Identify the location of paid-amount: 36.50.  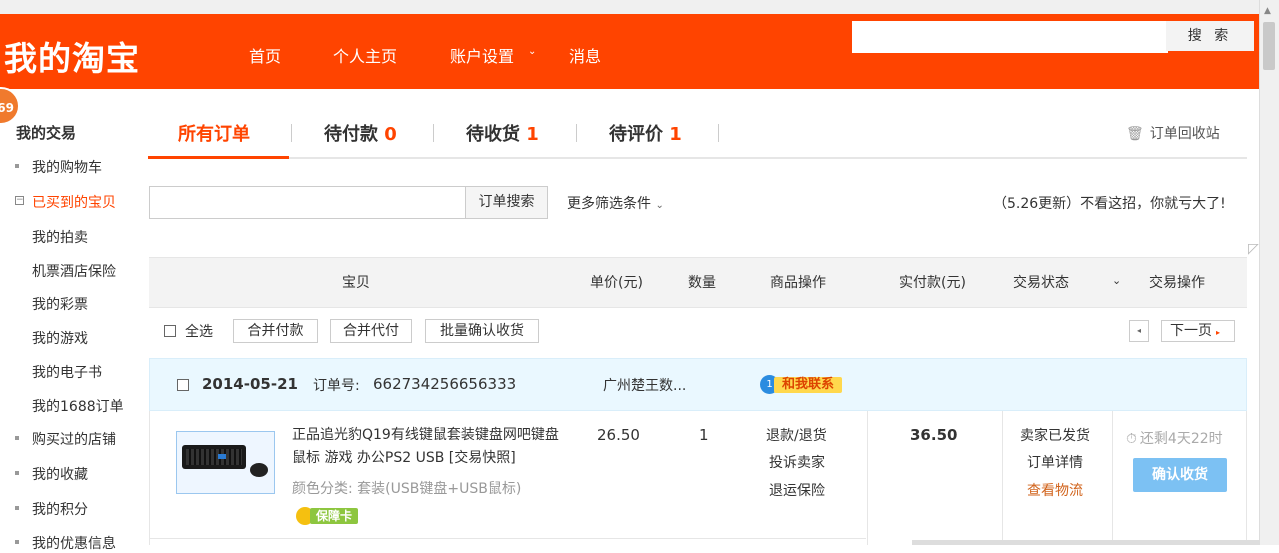
(934, 435).